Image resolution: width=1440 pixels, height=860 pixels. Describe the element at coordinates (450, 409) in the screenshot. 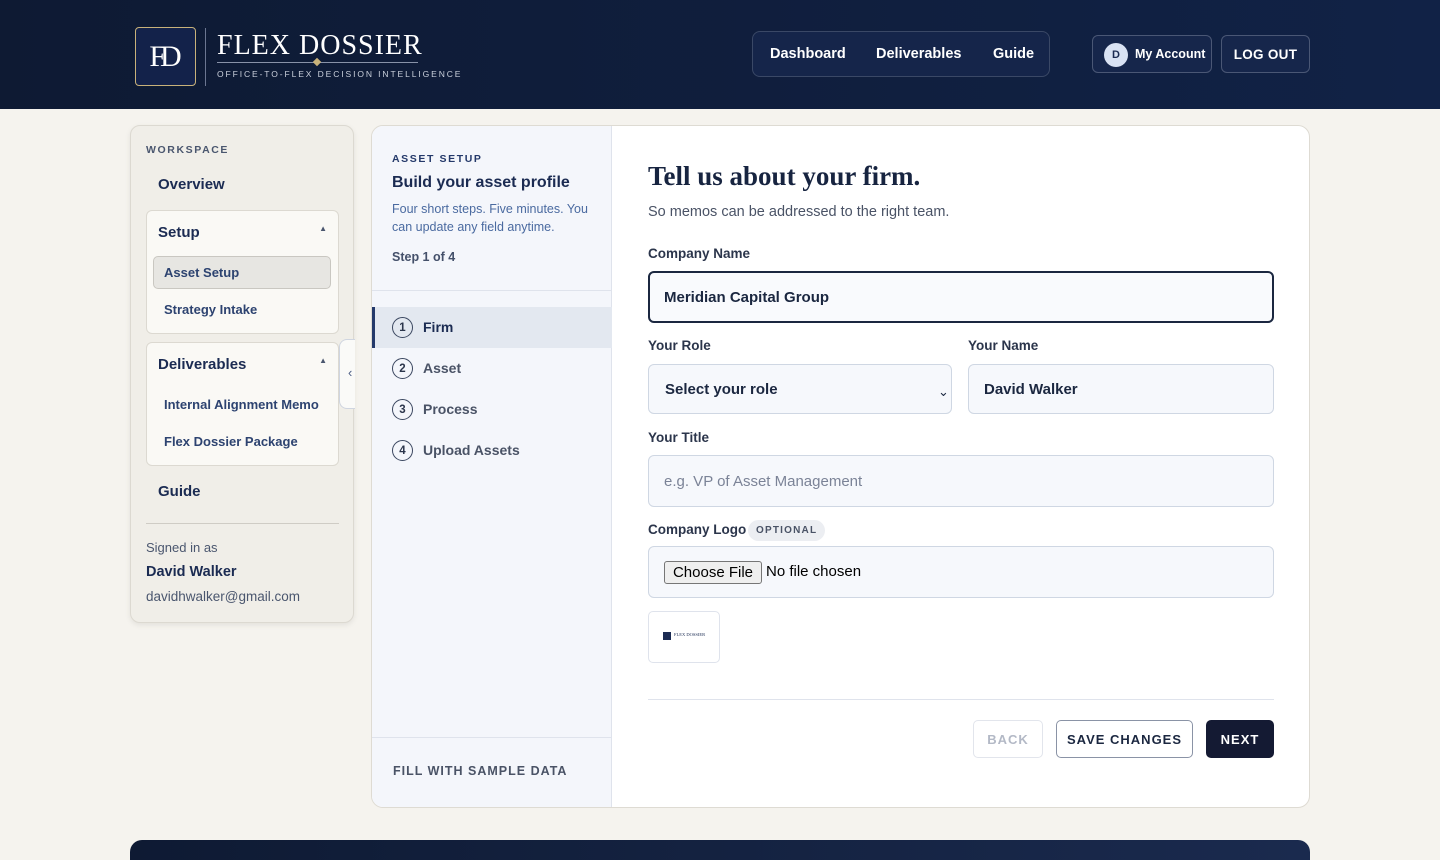

I see `step-label: Process` at that location.